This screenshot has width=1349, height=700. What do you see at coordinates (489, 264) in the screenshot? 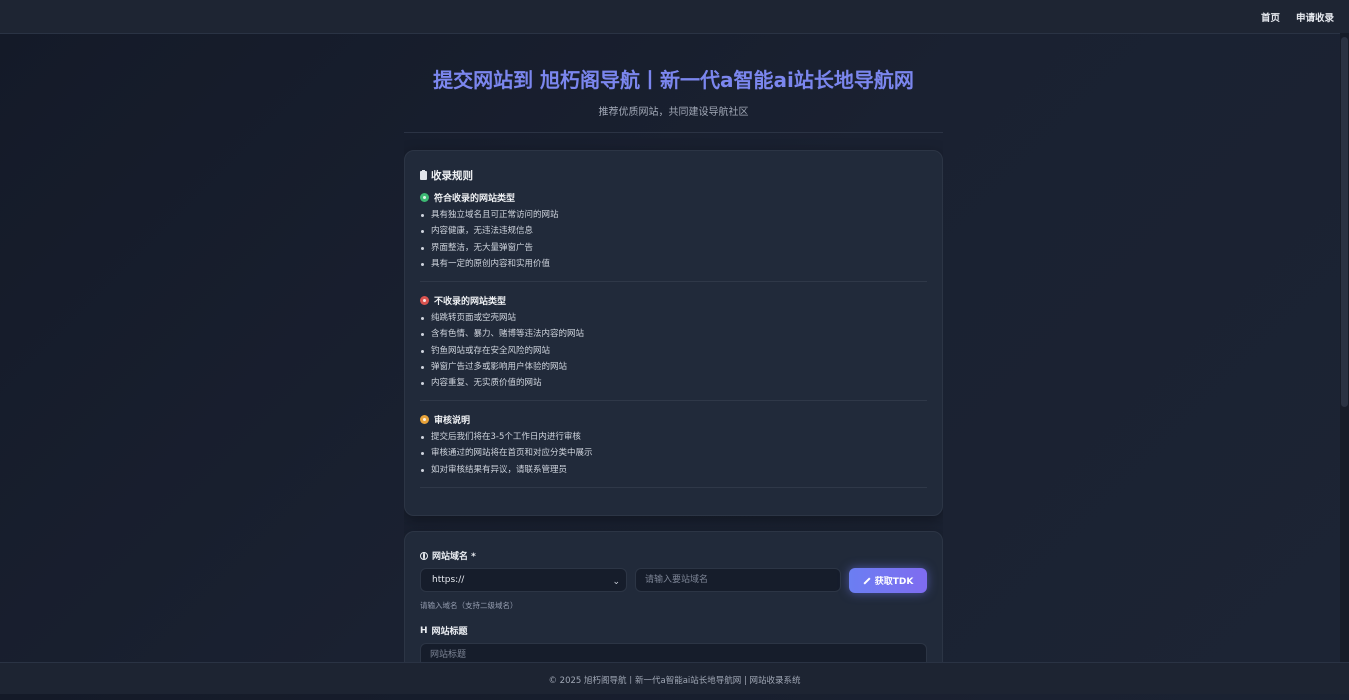
I see `list-item: 具有一定的原创内容和实用价值` at bounding box center [489, 264].